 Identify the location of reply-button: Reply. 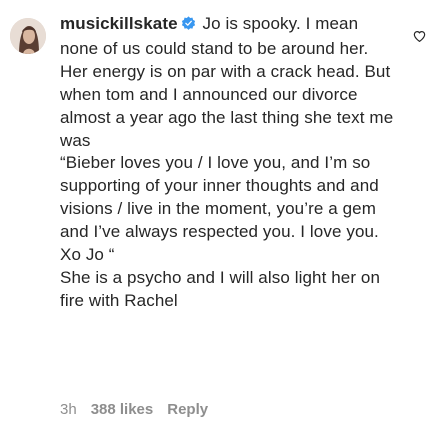
(187, 409).